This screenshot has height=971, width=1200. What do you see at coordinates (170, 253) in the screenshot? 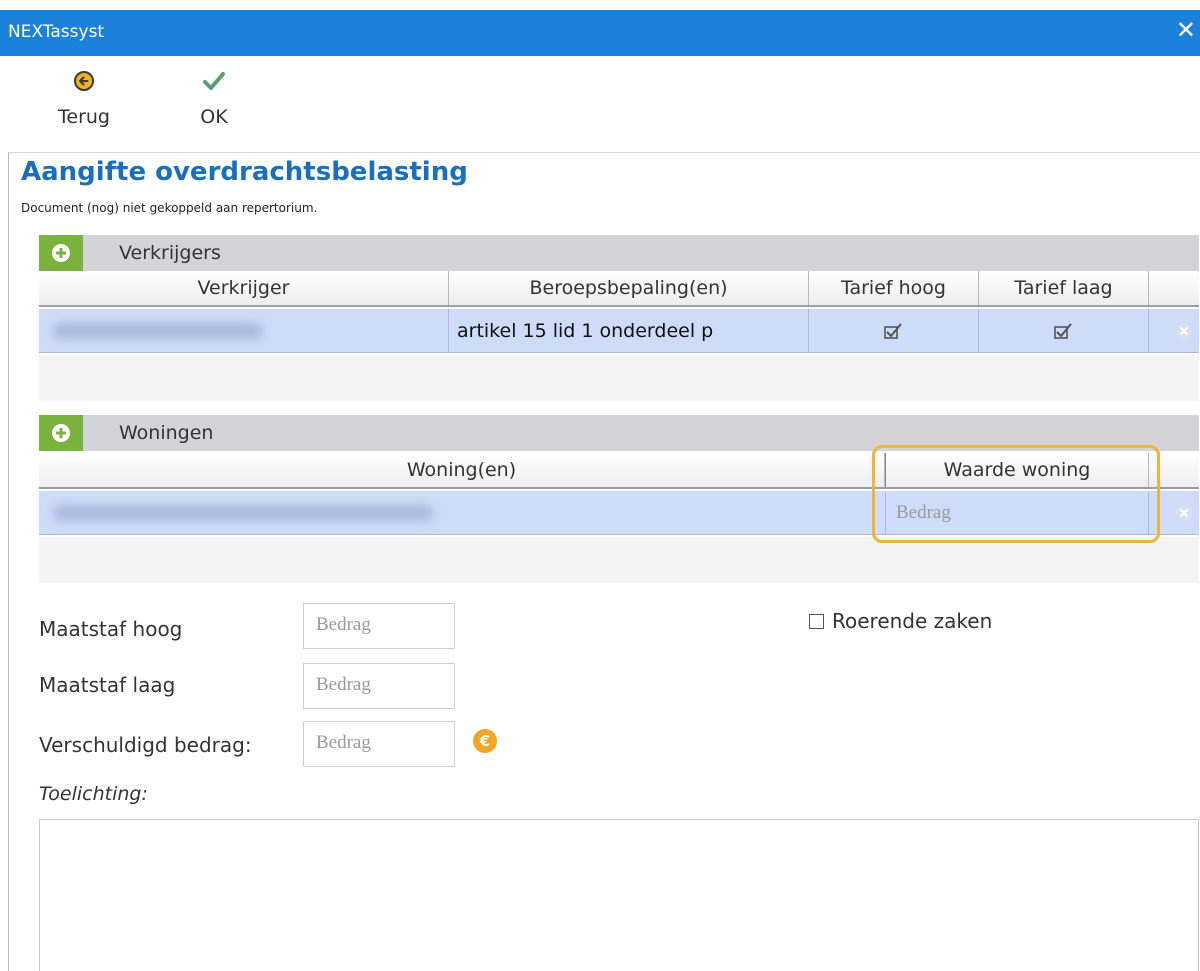
I see `section-verkrijgers-label: Verkrijgers` at bounding box center [170, 253].